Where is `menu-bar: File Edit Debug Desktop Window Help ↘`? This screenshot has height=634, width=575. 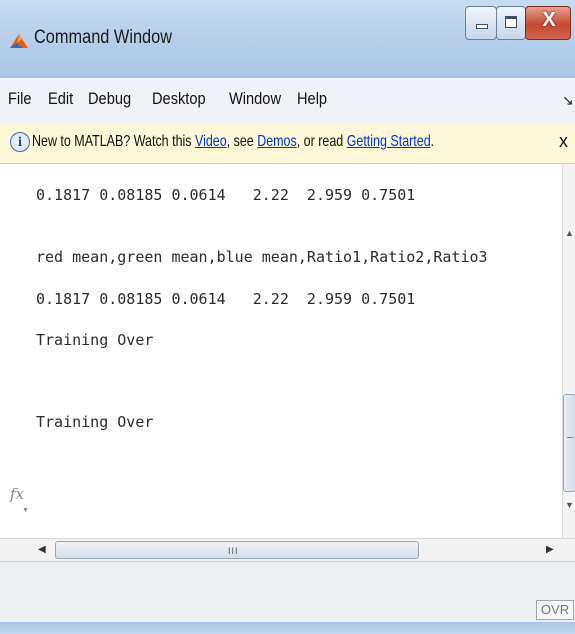 menu-bar: File Edit Debug Desktop Window Help ↘ is located at coordinates (287, 101).